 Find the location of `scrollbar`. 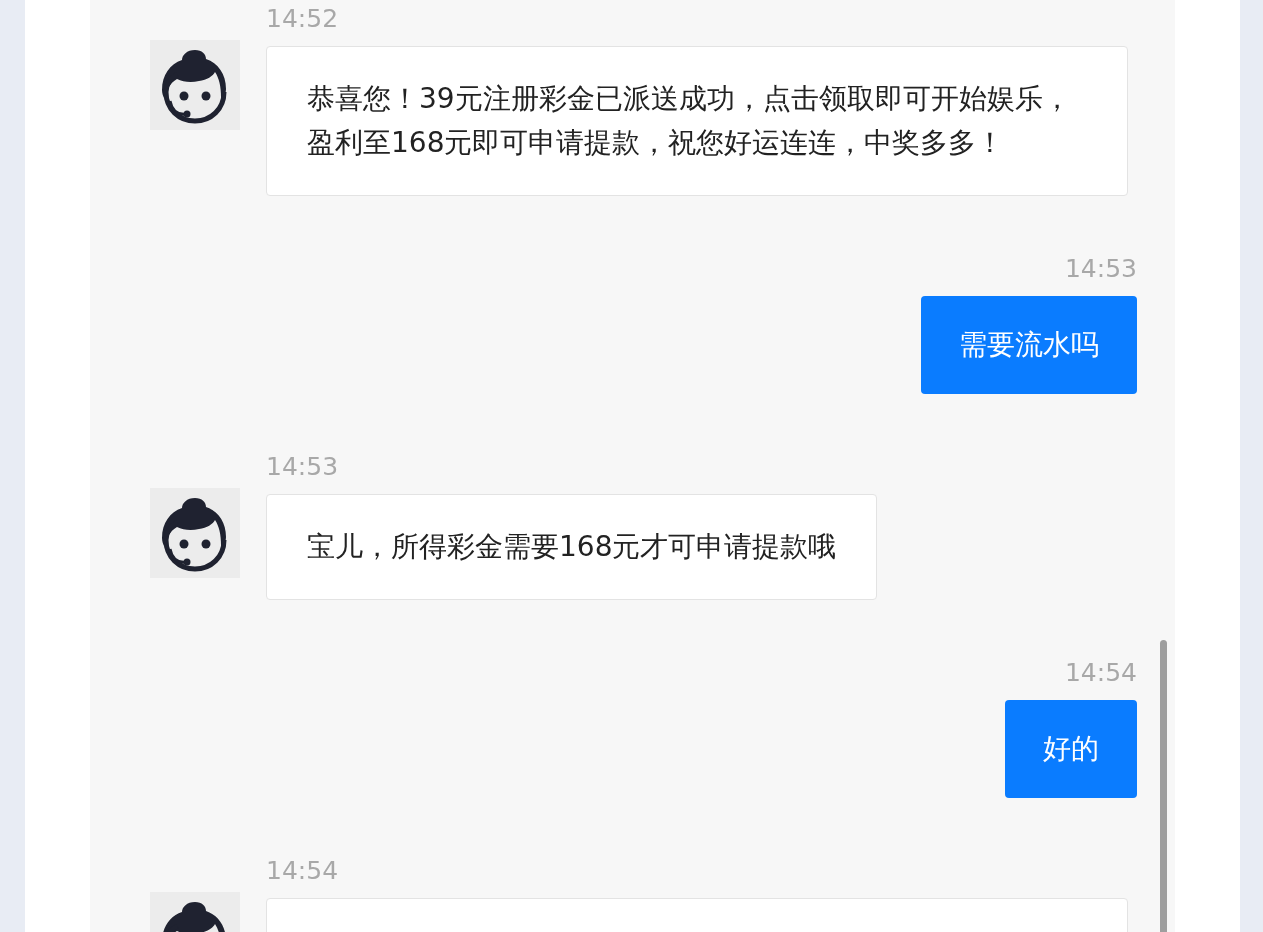

scrollbar is located at coordinates (1163, 786).